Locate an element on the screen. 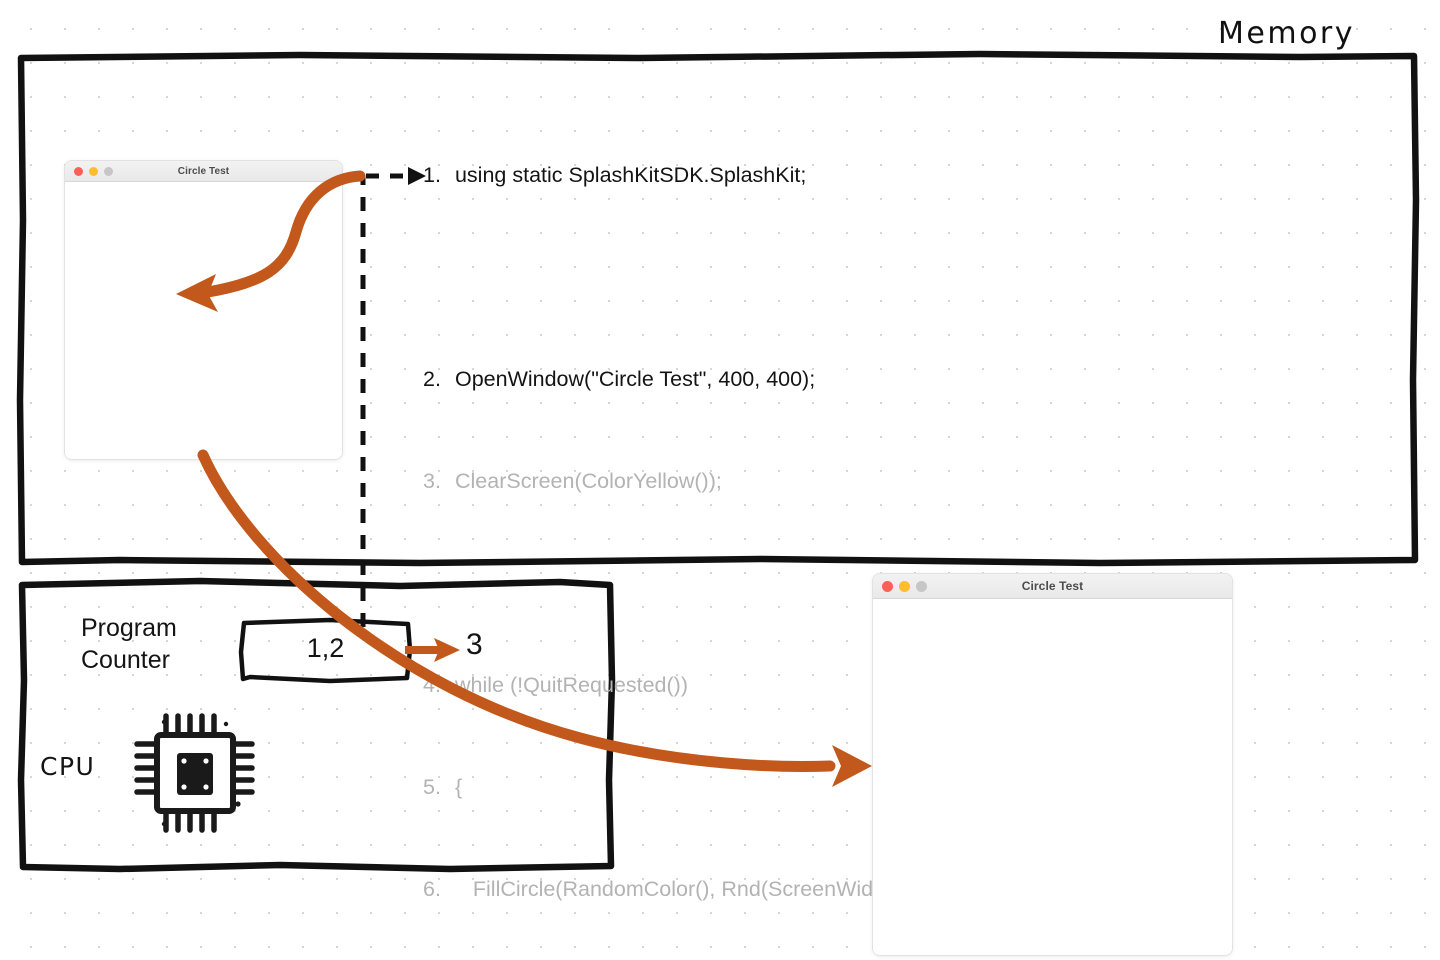 The width and height of the screenshot is (1440, 960). program-counter-label: Program Counter is located at coordinates (129, 644).